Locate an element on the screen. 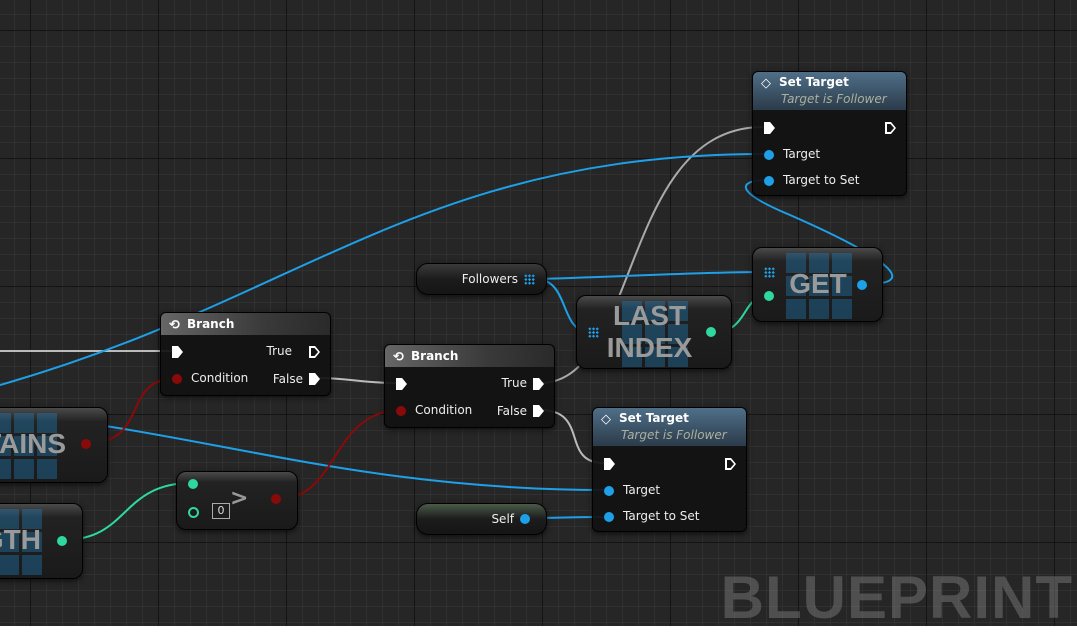  length-node: GTH is located at coordinates (41, 541).